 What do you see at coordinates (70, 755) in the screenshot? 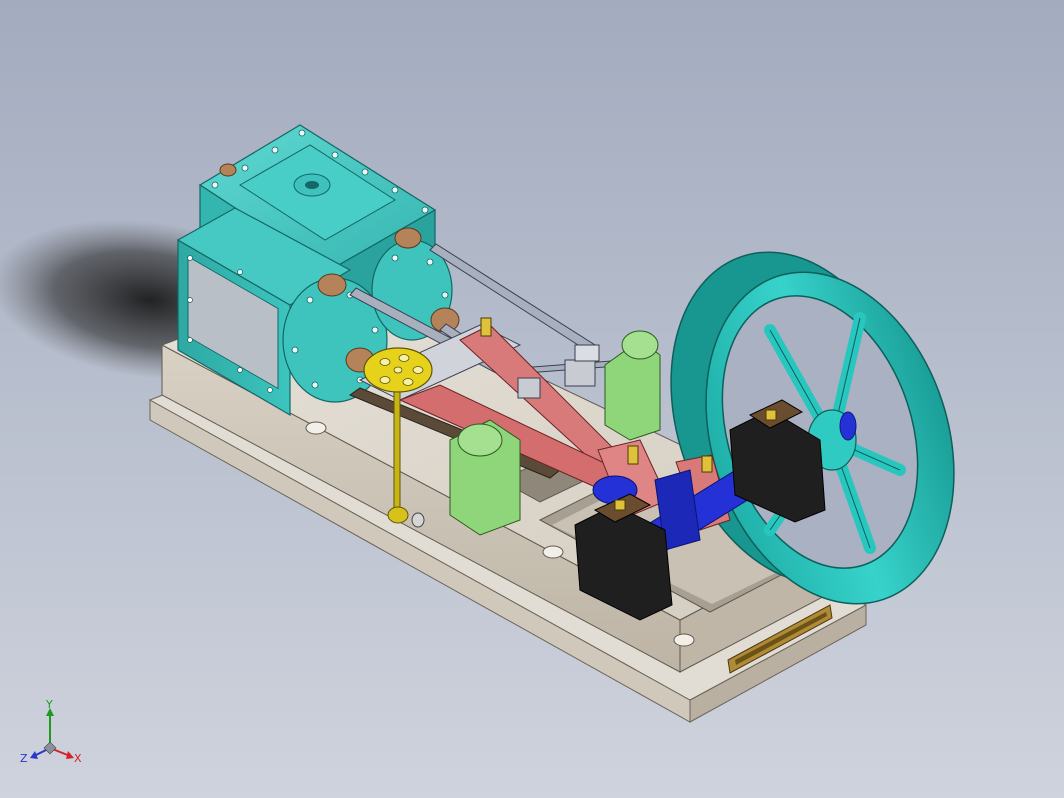
I see `triad-x-arrow` at bounding box center [70, 755].